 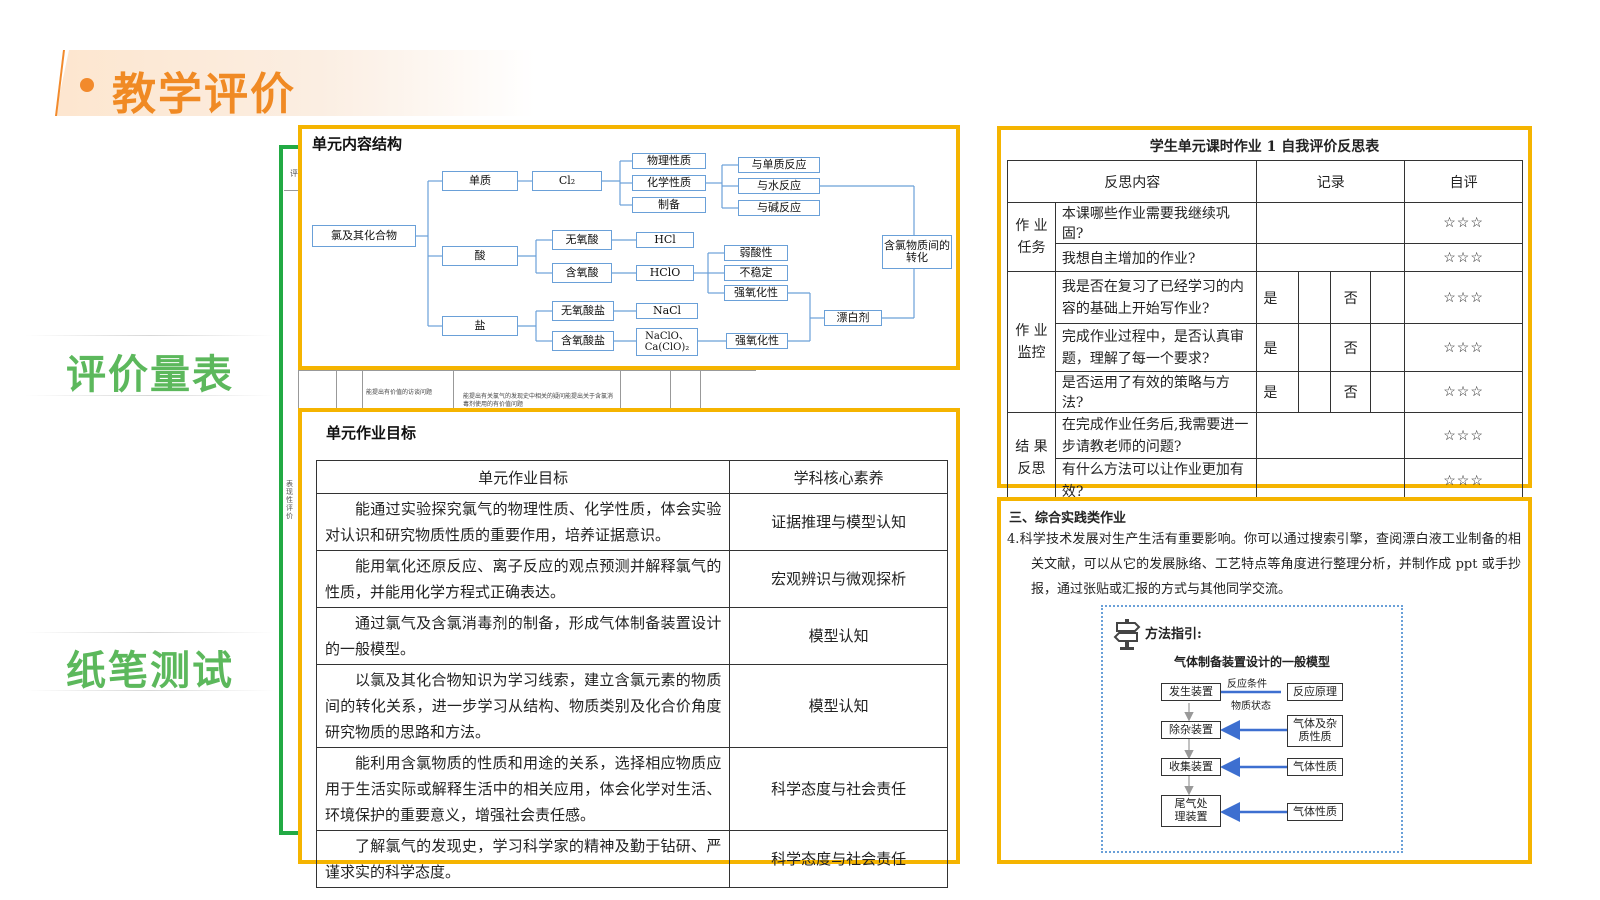 I want to click on reflection-title: 学生单元课时作业 1 自我评价反思表, so click(x=1264, y=147).